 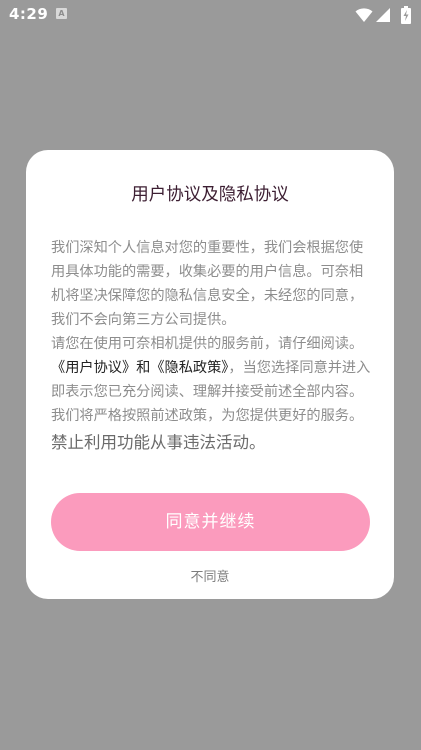 I want to click on status-time: 4:29, so click(x=29, y=14).